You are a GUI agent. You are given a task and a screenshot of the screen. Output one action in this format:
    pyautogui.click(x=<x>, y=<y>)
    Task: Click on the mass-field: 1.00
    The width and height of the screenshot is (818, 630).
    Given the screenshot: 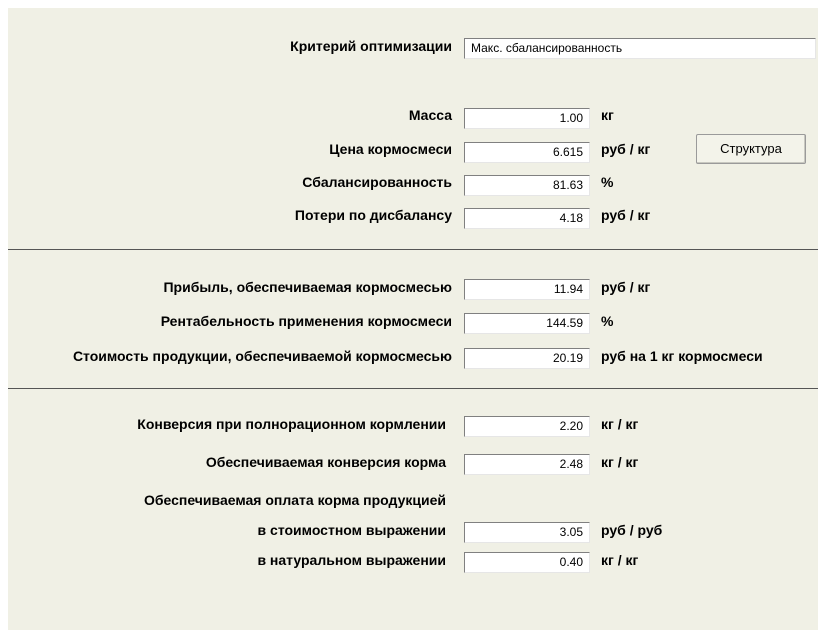 What is the action you would take?
    pyautogui.click(x=527, y=118)
    